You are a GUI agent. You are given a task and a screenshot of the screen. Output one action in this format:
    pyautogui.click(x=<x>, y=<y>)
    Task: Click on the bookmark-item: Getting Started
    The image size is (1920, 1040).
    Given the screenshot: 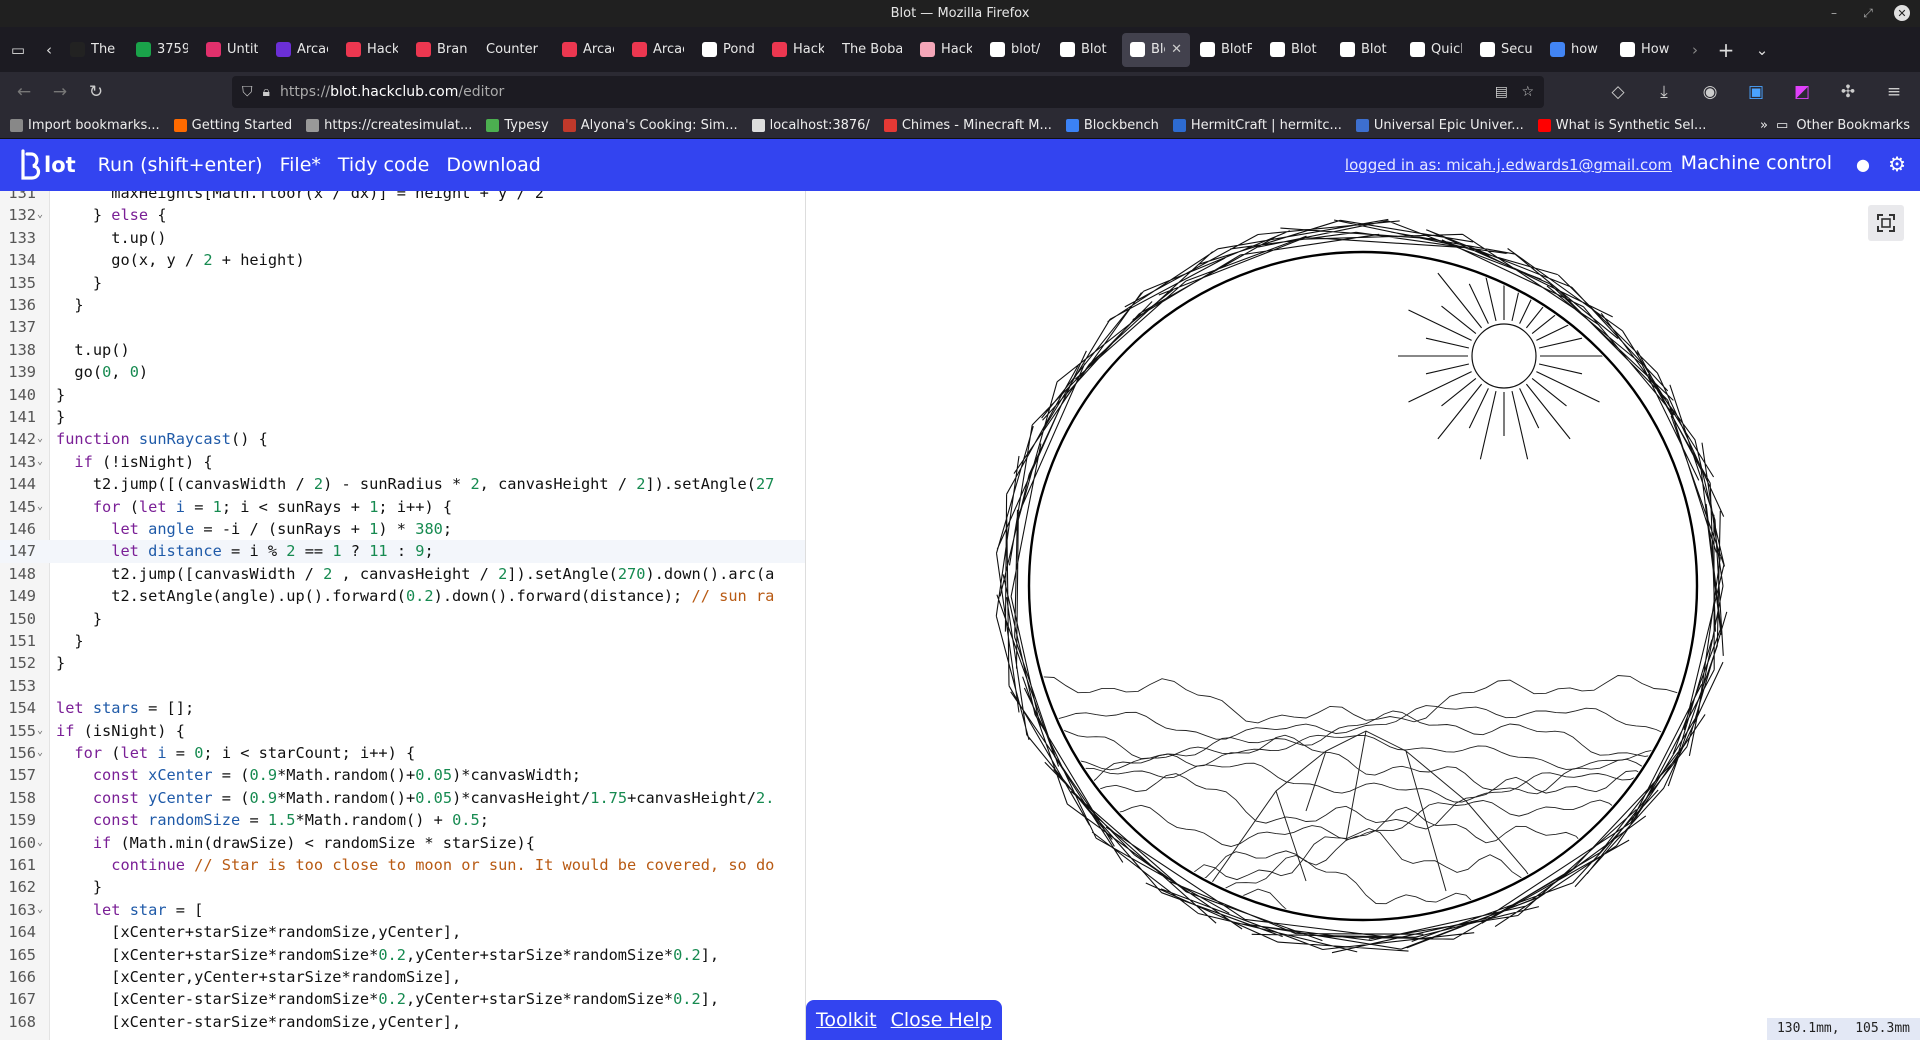 What is the action you would take?
    pyautogui.click(x=232, y=125)
    